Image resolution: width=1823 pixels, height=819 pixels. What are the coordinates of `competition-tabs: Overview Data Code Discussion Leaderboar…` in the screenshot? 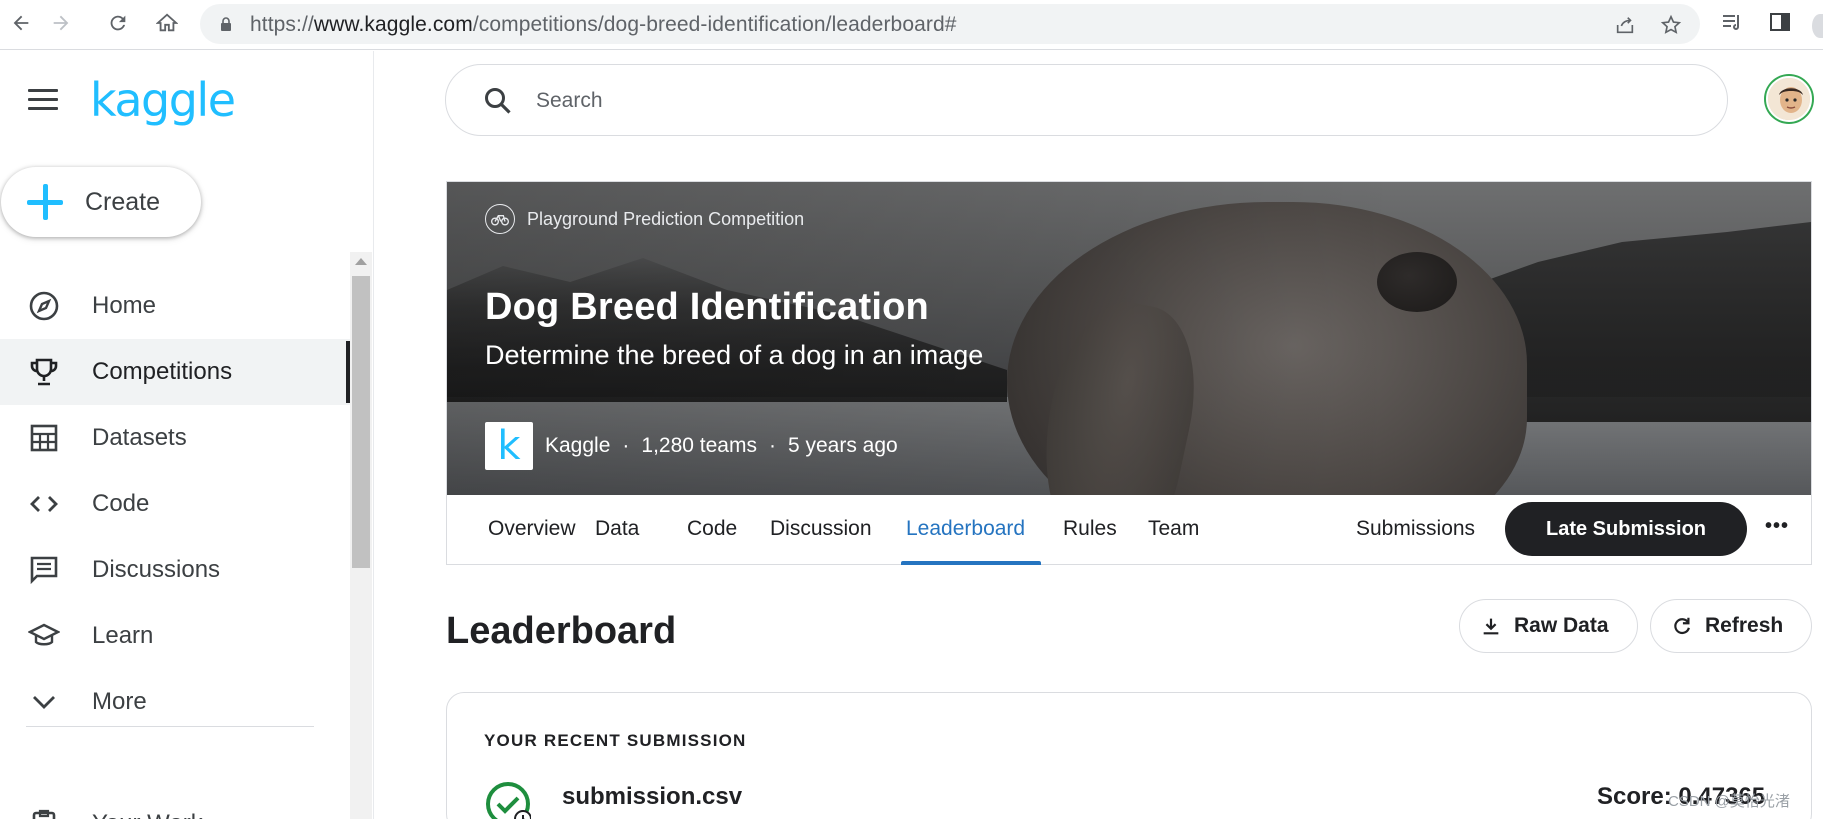 It's located at (1129, 530).